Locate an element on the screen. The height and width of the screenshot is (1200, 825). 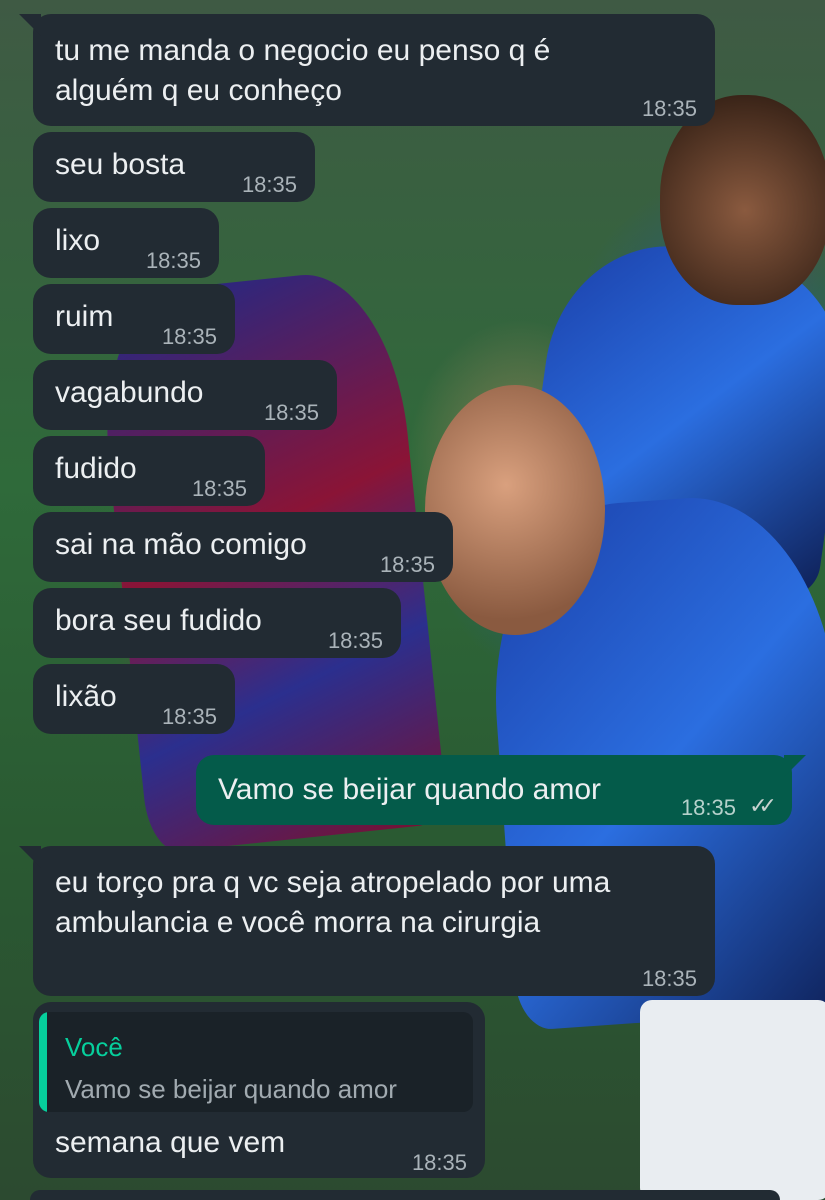
message-bubble-incoming: seu bosta 18:35 is located at coordinates (174, 167).